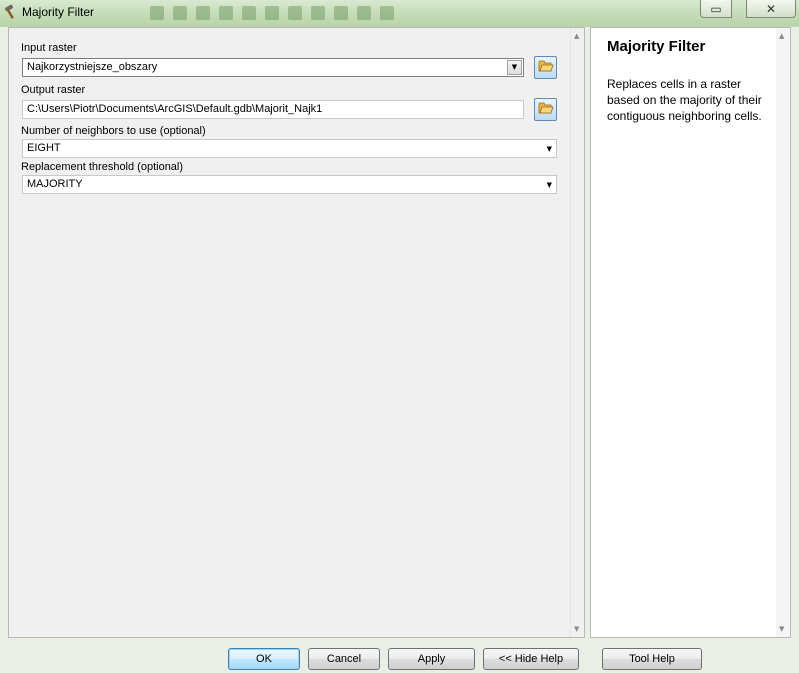  I want to click on tool-help-button: Tool Help, so click(652, 659).